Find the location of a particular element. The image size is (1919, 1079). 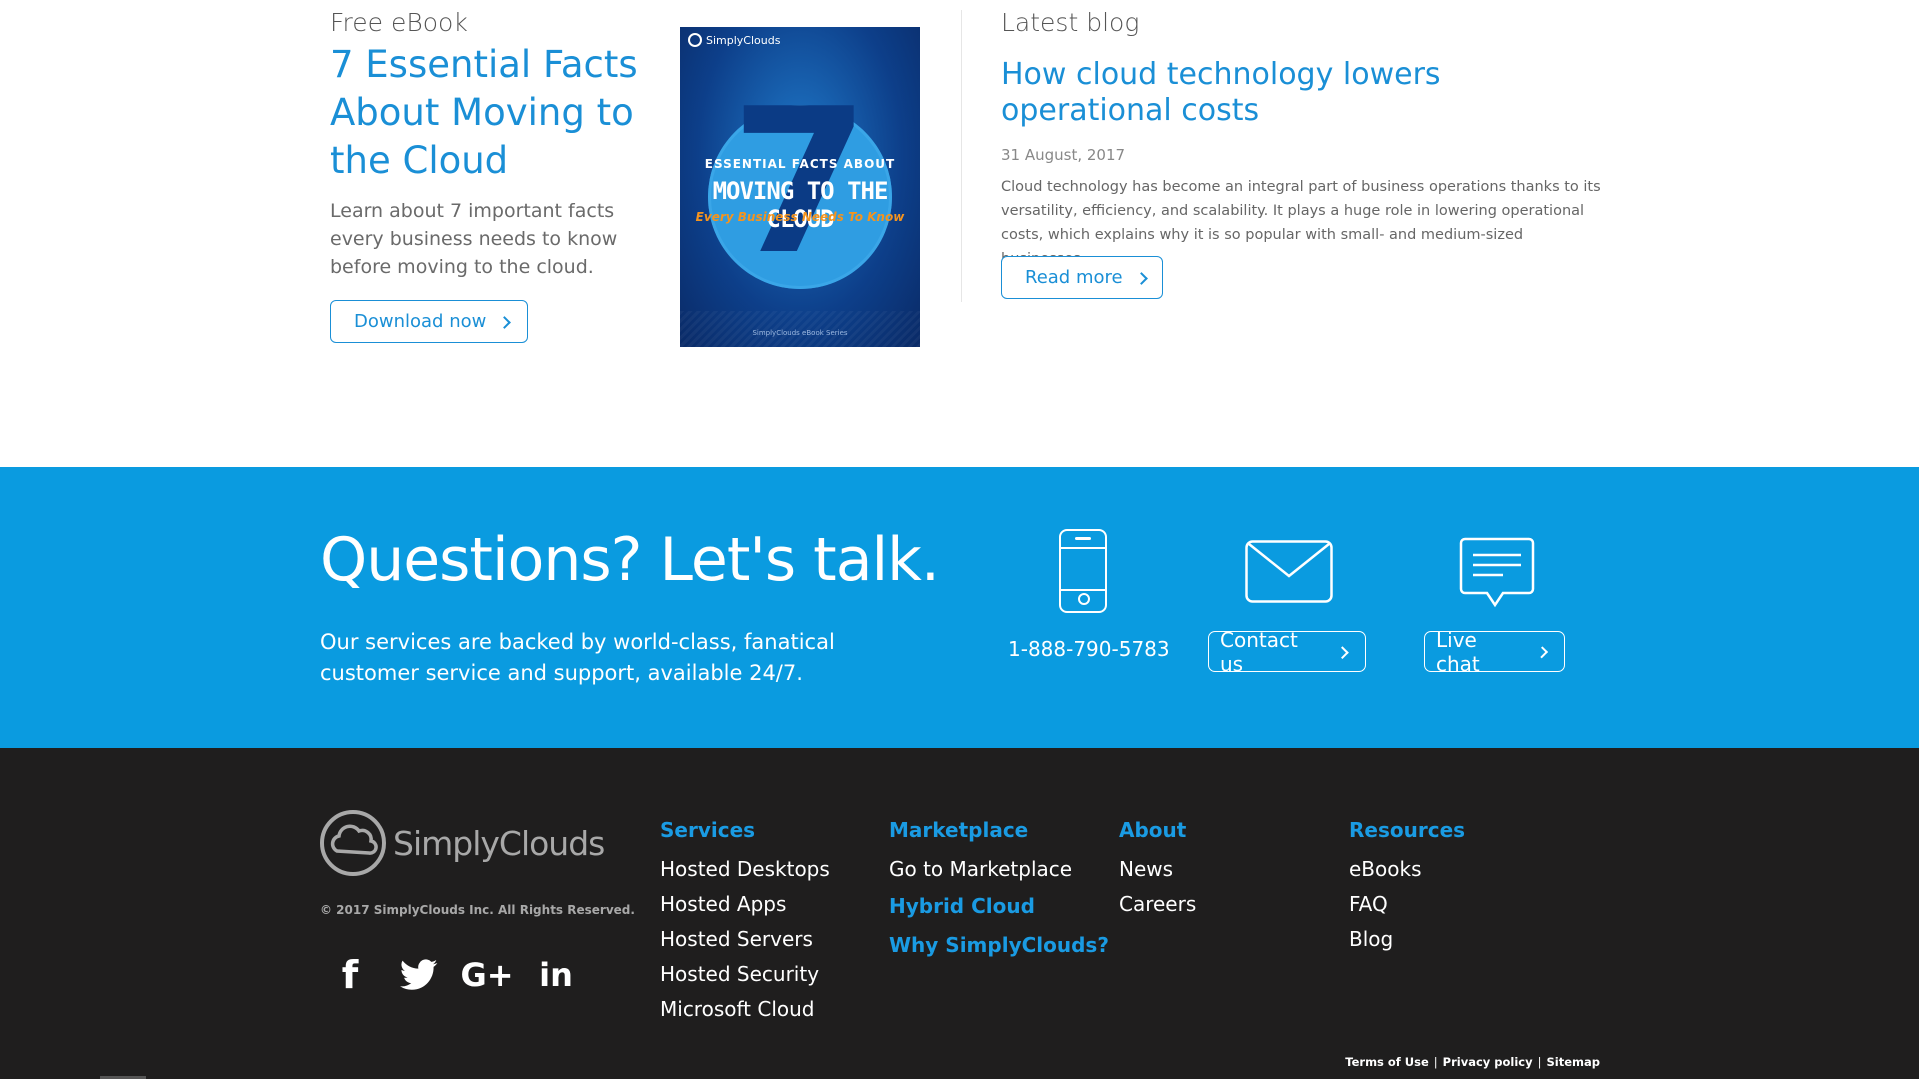

ebook-eyebrow: Free eBook is located at coordinates (399, 22).